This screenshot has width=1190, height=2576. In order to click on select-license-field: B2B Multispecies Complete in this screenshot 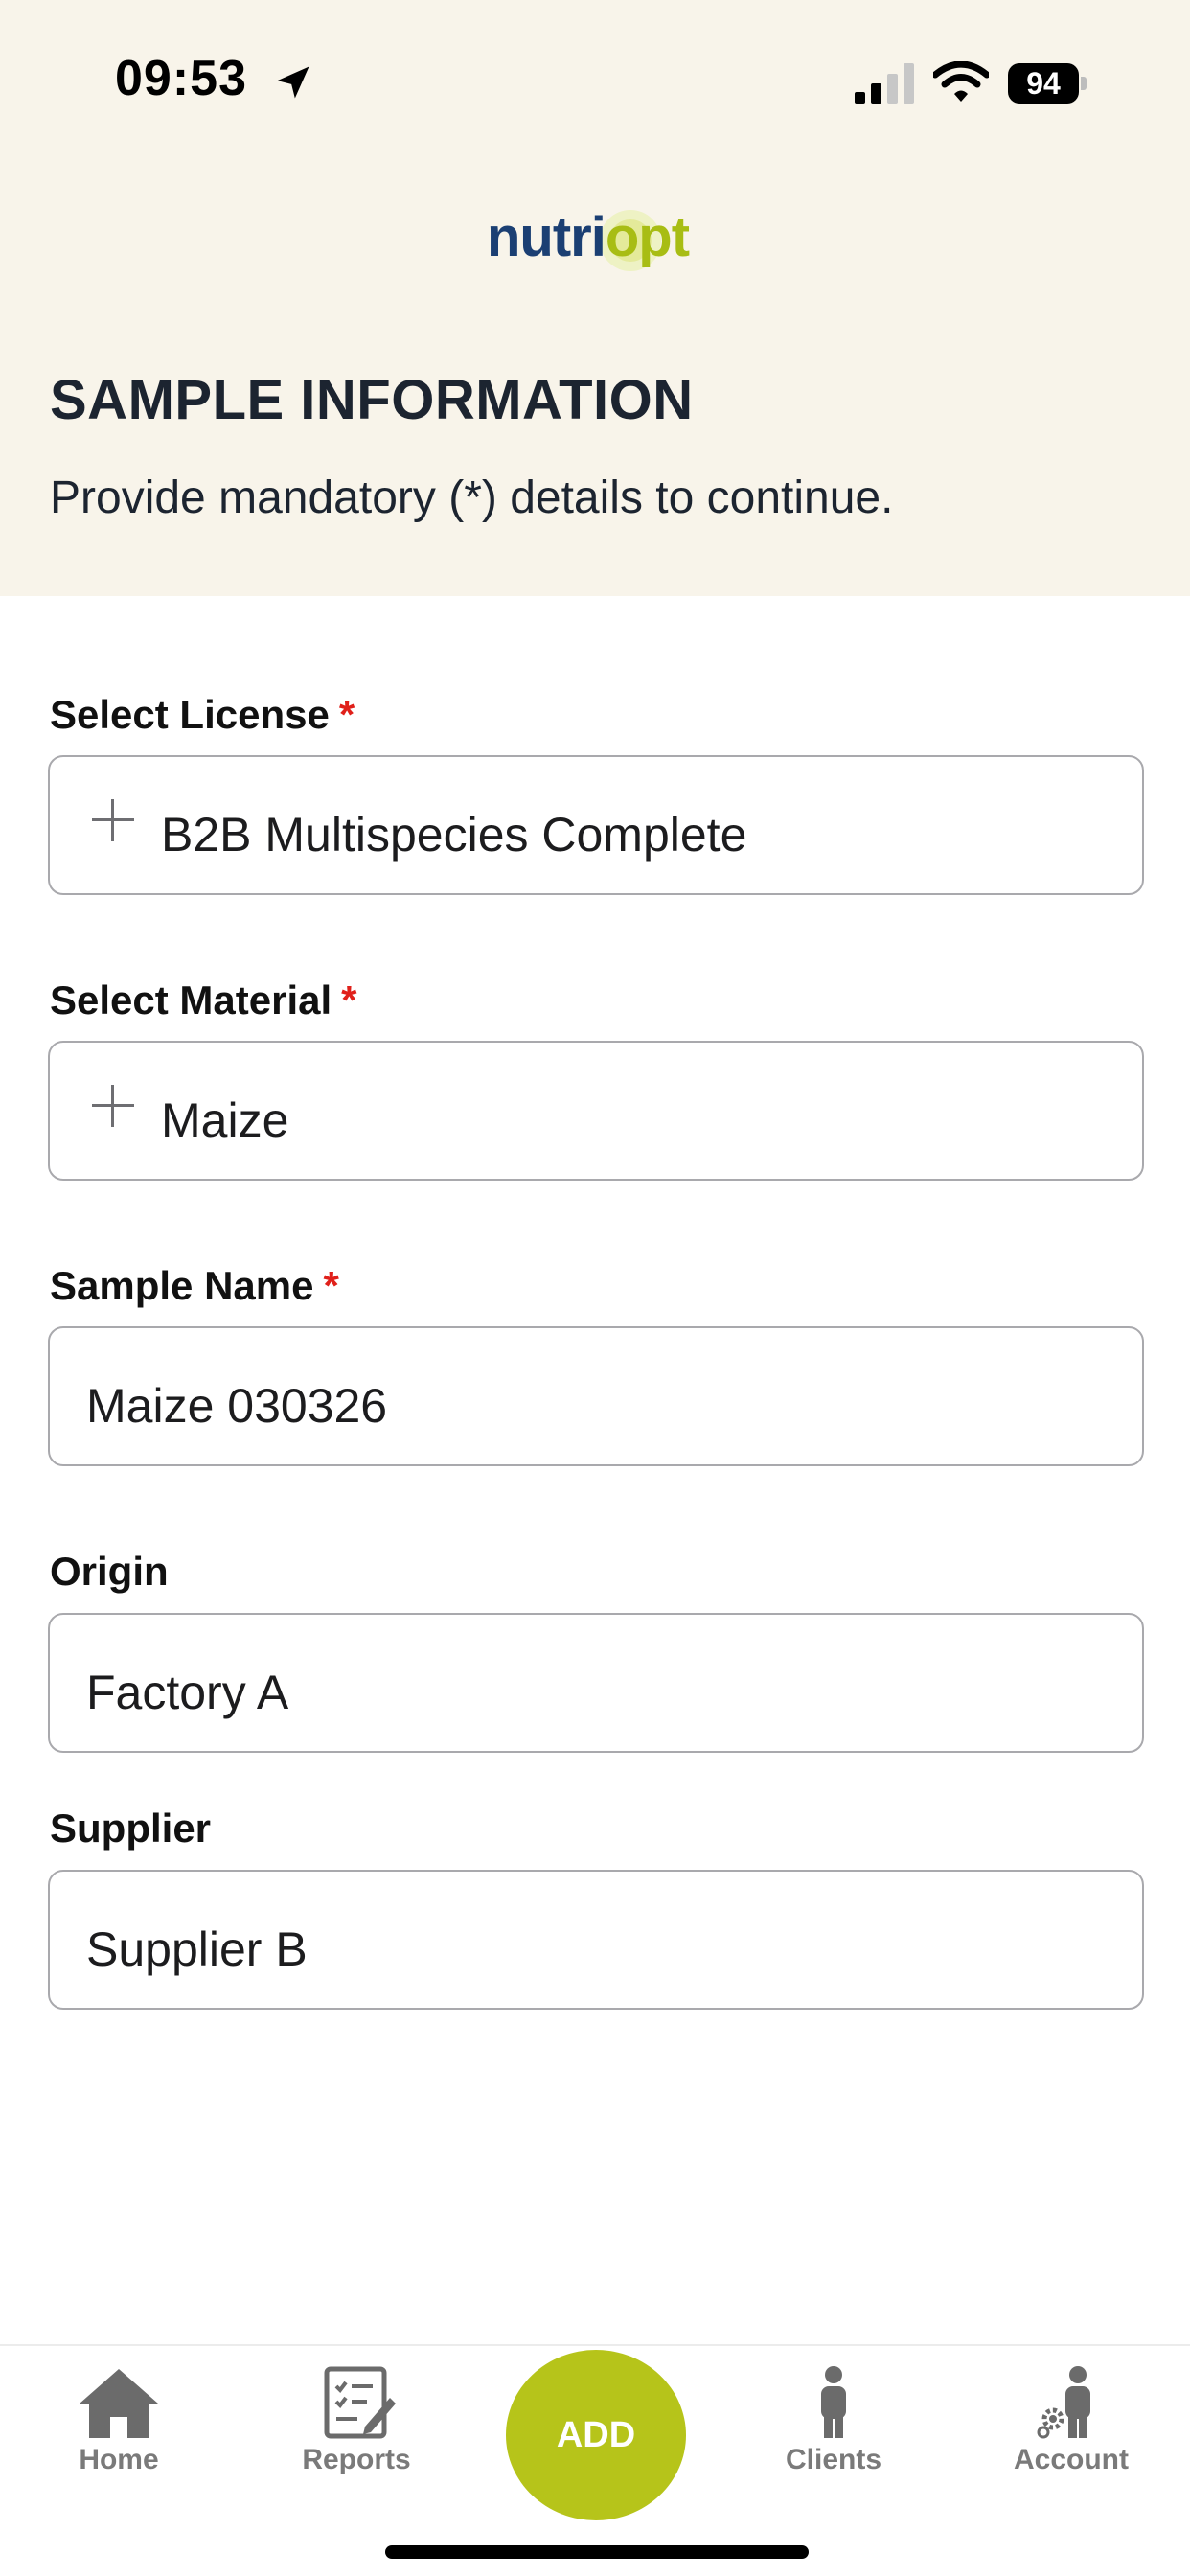, I will do `click(596, 825)`.